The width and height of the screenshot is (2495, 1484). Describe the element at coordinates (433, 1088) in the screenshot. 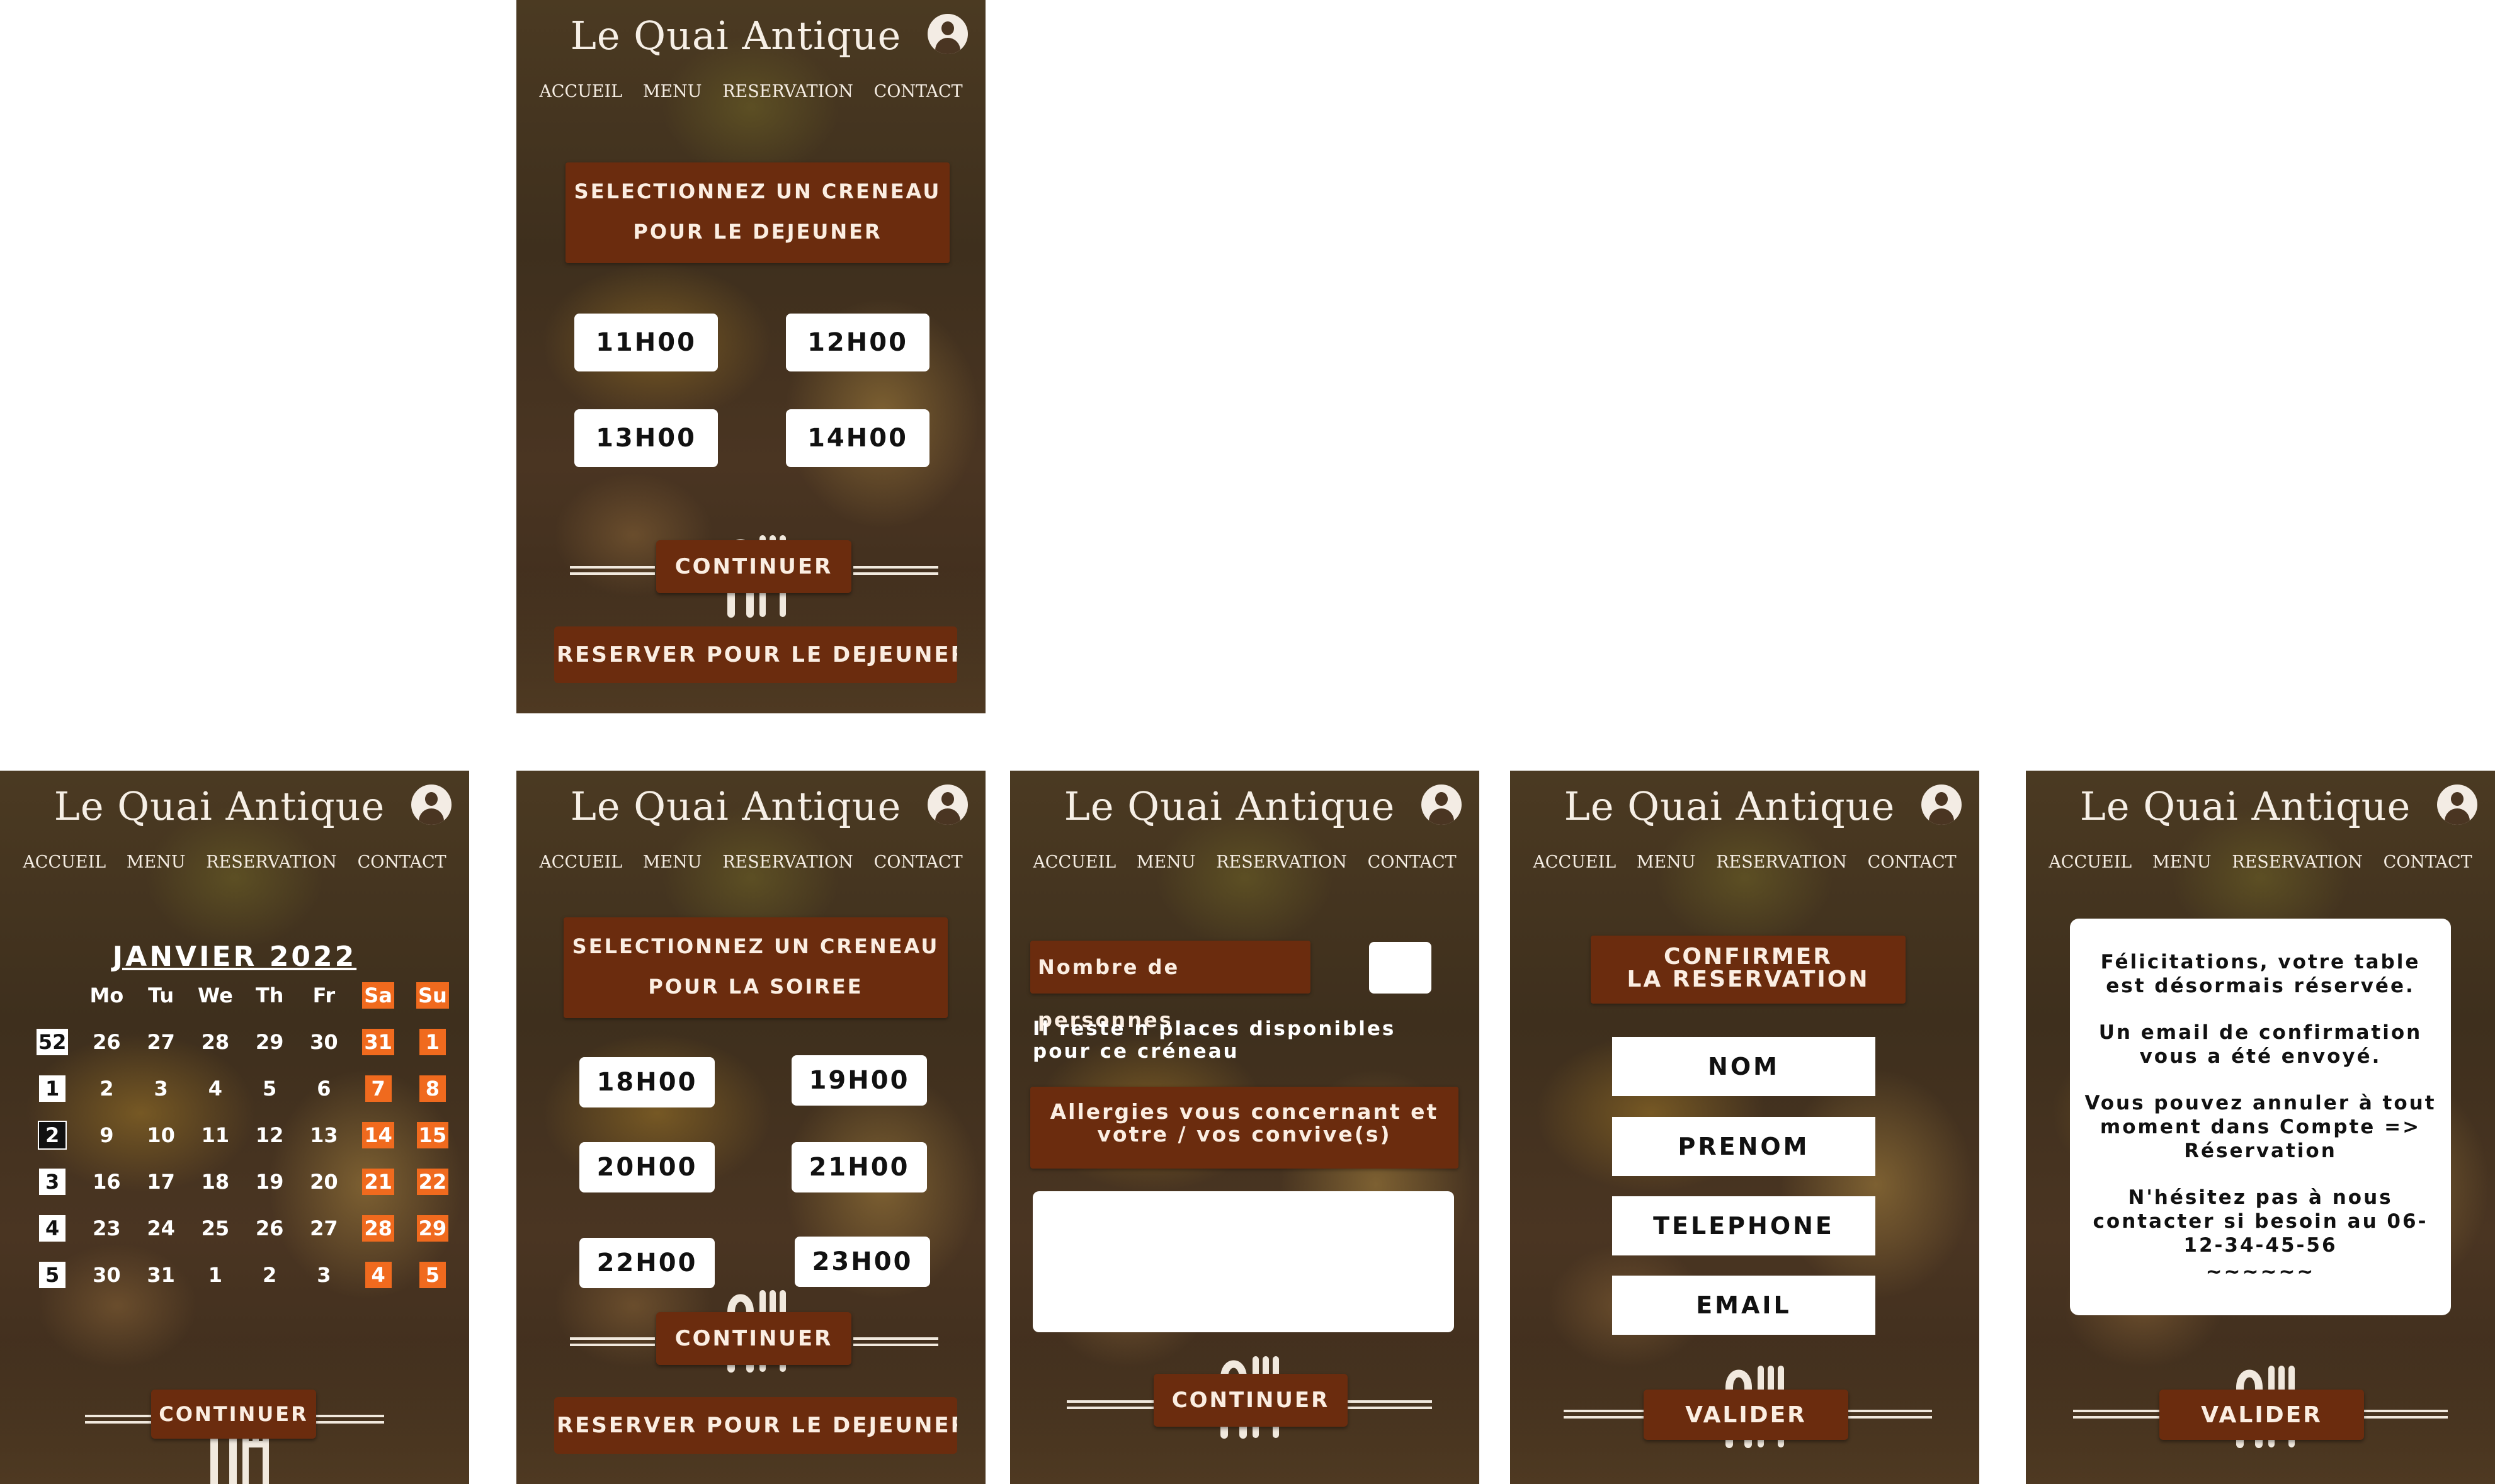

I see `calendar-day: 8` at that location.